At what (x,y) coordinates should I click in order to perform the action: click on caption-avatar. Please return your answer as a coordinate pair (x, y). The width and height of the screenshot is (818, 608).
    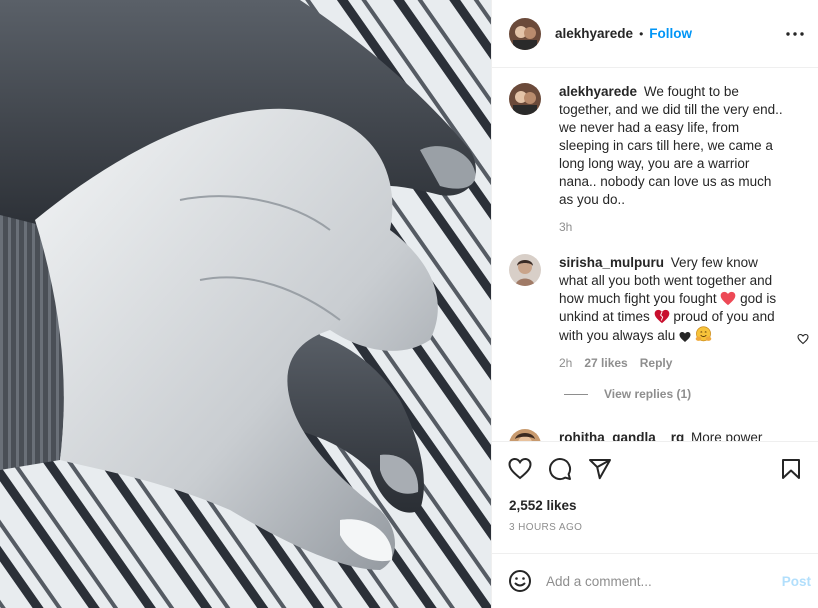
    Looking at the image, I should click on (525, 99).